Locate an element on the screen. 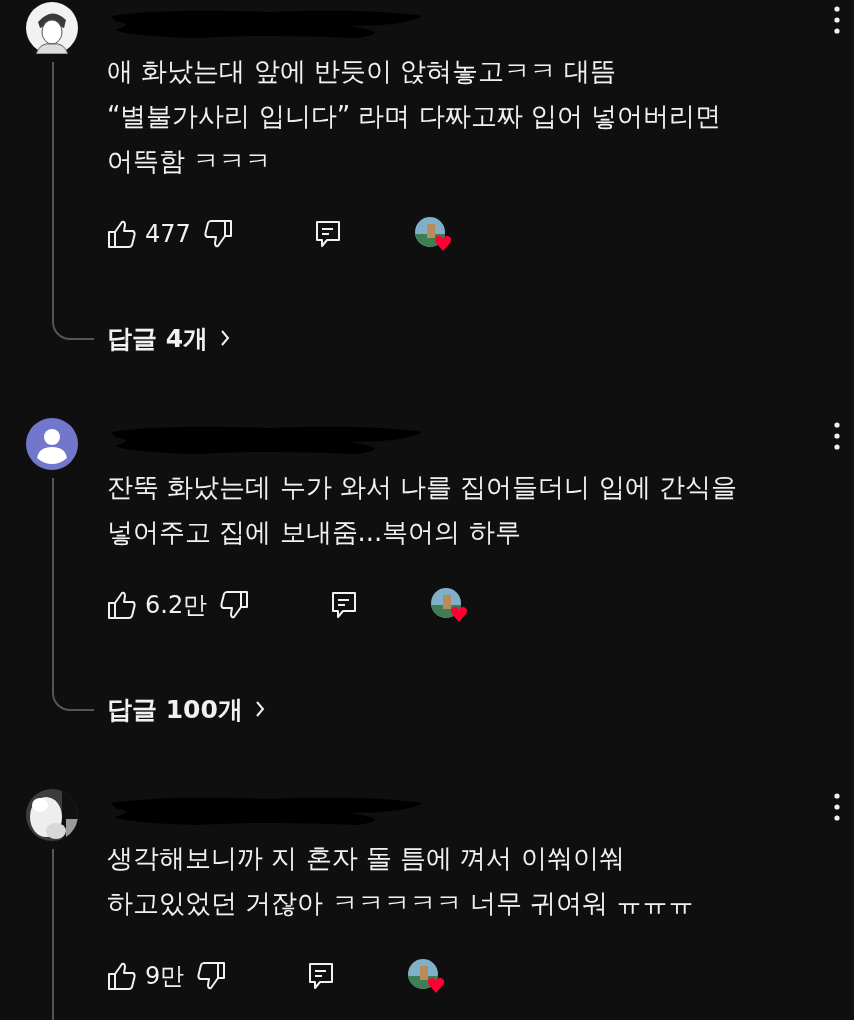 The height and width of the screenshot is (1020, 854). replies-button: 답글 100개 is located at coordinates (175, 709).